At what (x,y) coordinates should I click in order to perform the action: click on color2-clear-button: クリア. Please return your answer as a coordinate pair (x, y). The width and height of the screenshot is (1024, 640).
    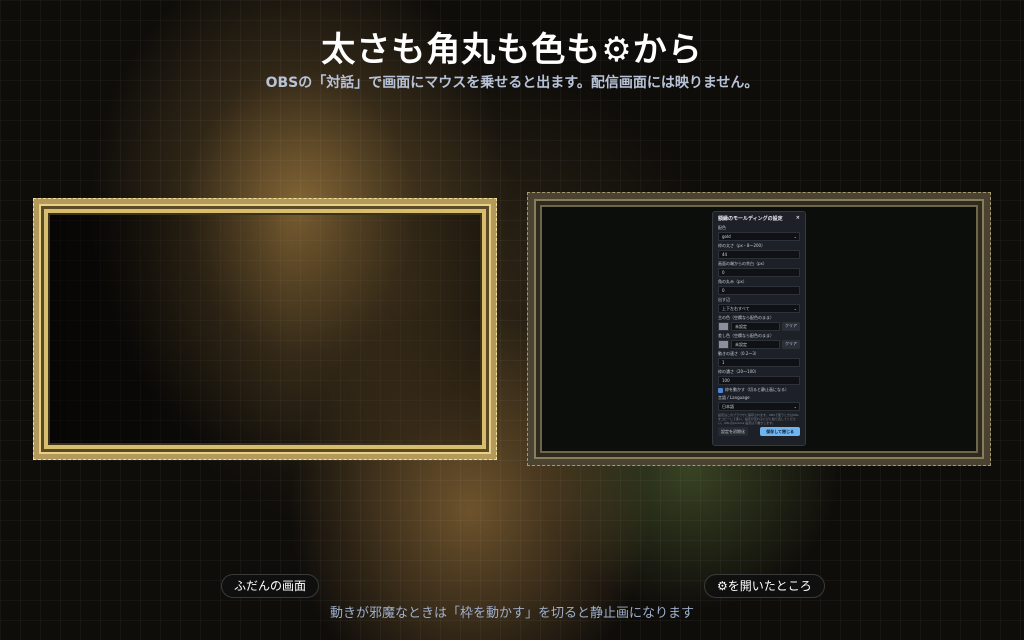
    Looking at the image, I should click on (791, 344).